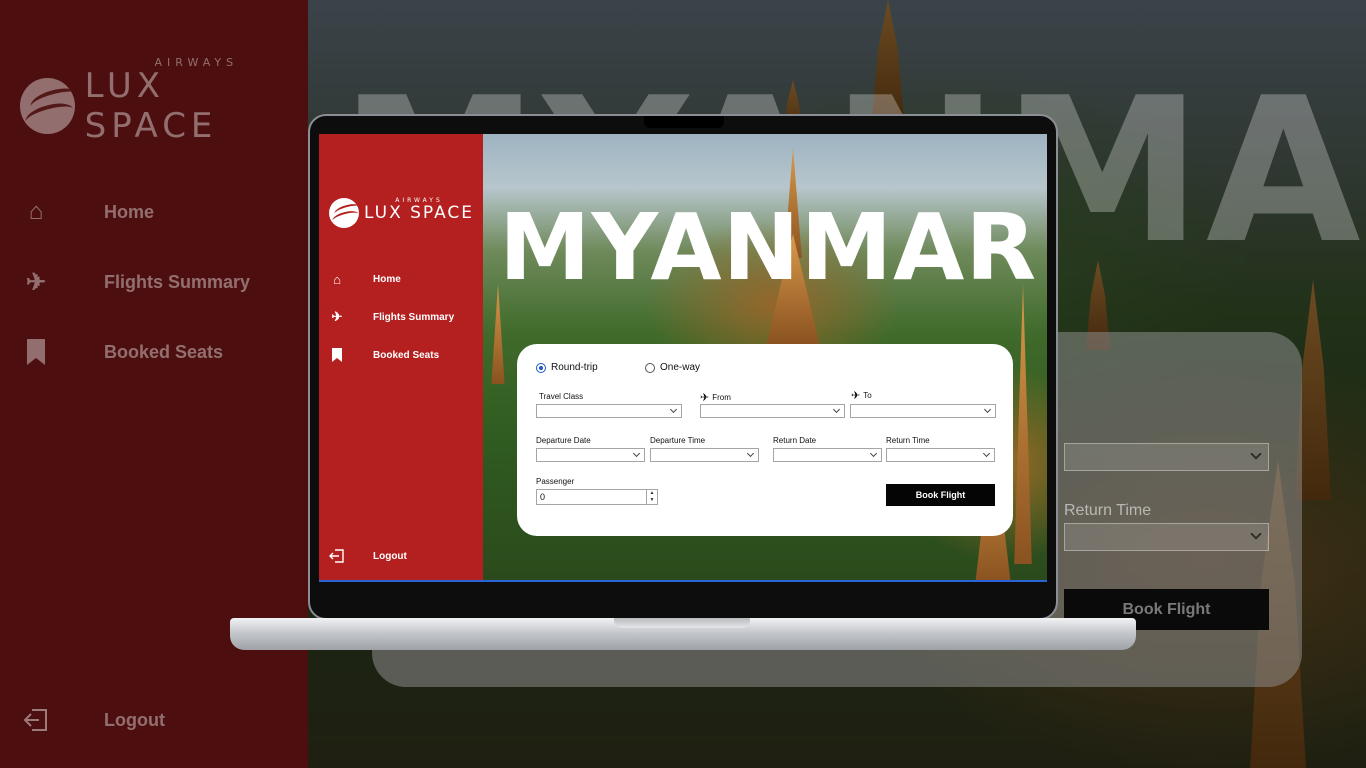 Image resolution: width=1366 pixels, height=768 pixels. I want to click on nav-label: Flights Summary, so click(177, 281).